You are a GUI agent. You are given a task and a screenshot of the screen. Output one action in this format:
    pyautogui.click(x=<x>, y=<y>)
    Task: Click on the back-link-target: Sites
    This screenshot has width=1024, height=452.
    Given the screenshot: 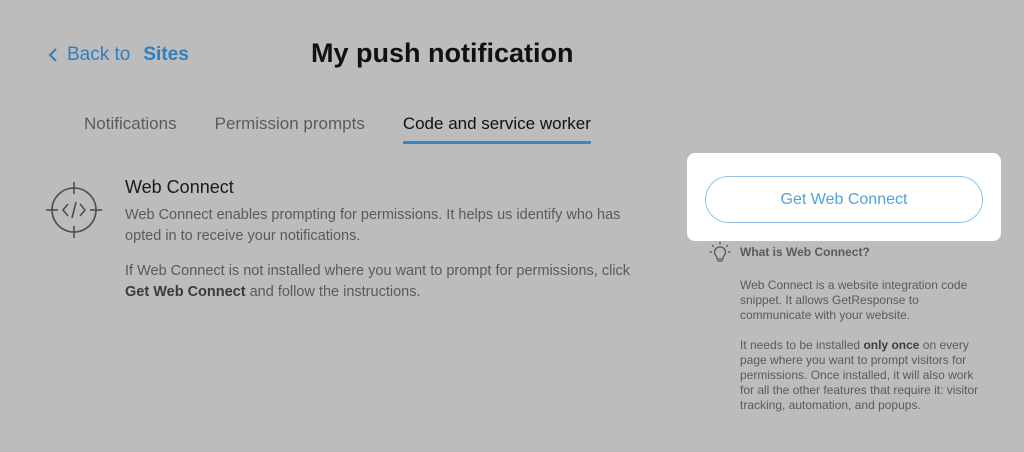 What is the action you would take?
    pyautogui.click(x=166, y=54)
    